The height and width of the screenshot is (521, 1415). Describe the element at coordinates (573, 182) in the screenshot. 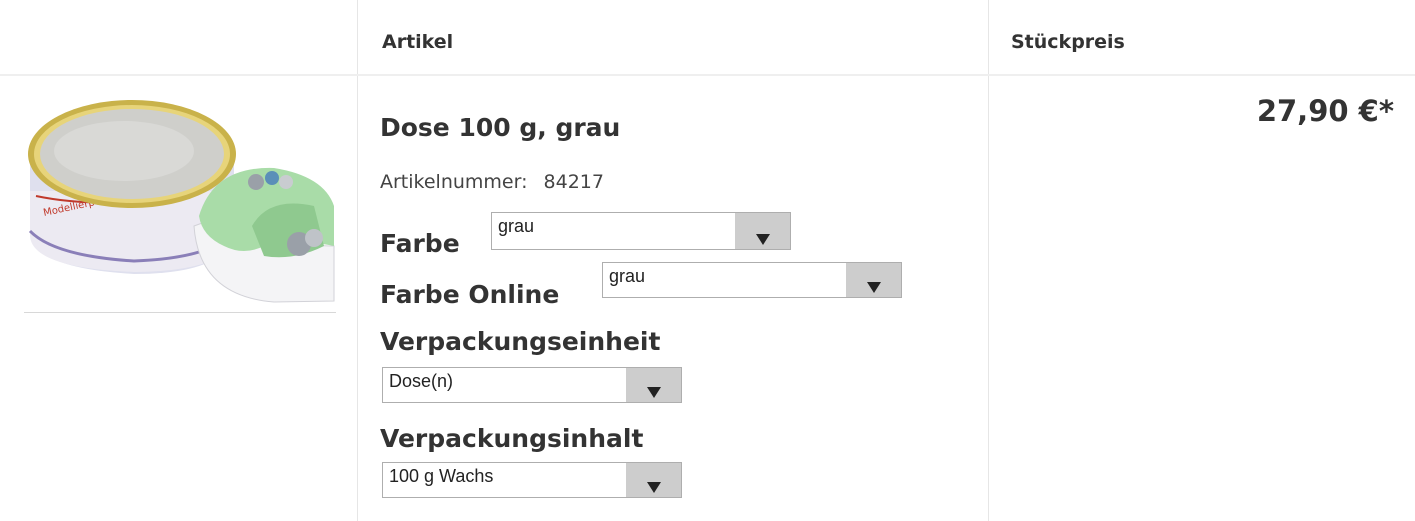

I see `article-number-value: 84217` at that location.